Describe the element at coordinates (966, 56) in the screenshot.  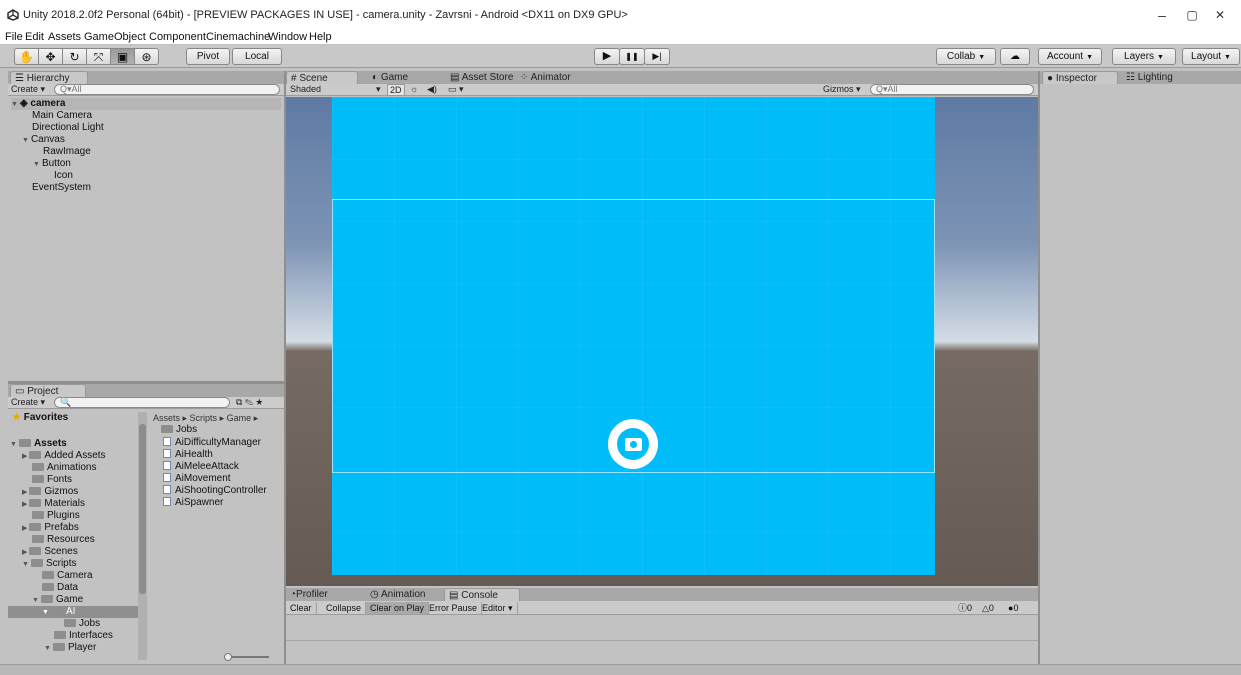
I see `collab-dropdown: Collab ▼` at that location.